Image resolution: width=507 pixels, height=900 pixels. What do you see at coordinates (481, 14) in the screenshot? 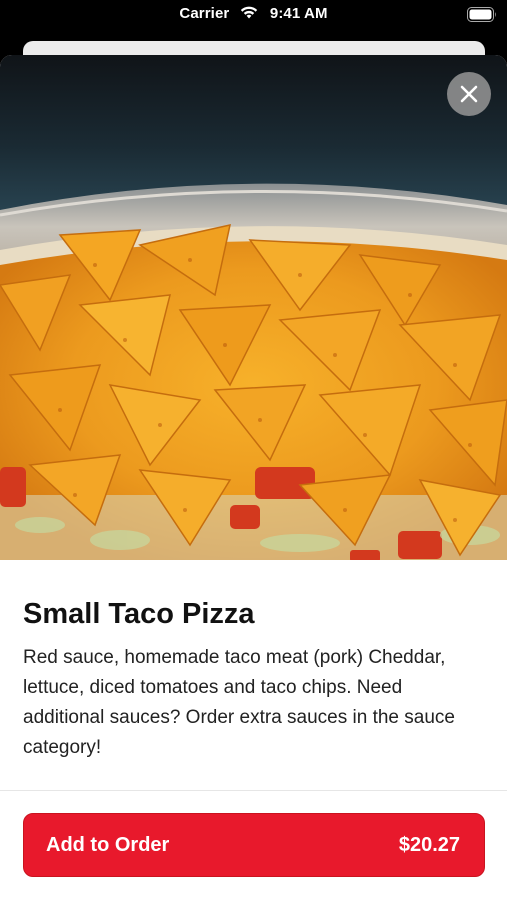
I see `battery-icon` at bounding box center [481, 14].